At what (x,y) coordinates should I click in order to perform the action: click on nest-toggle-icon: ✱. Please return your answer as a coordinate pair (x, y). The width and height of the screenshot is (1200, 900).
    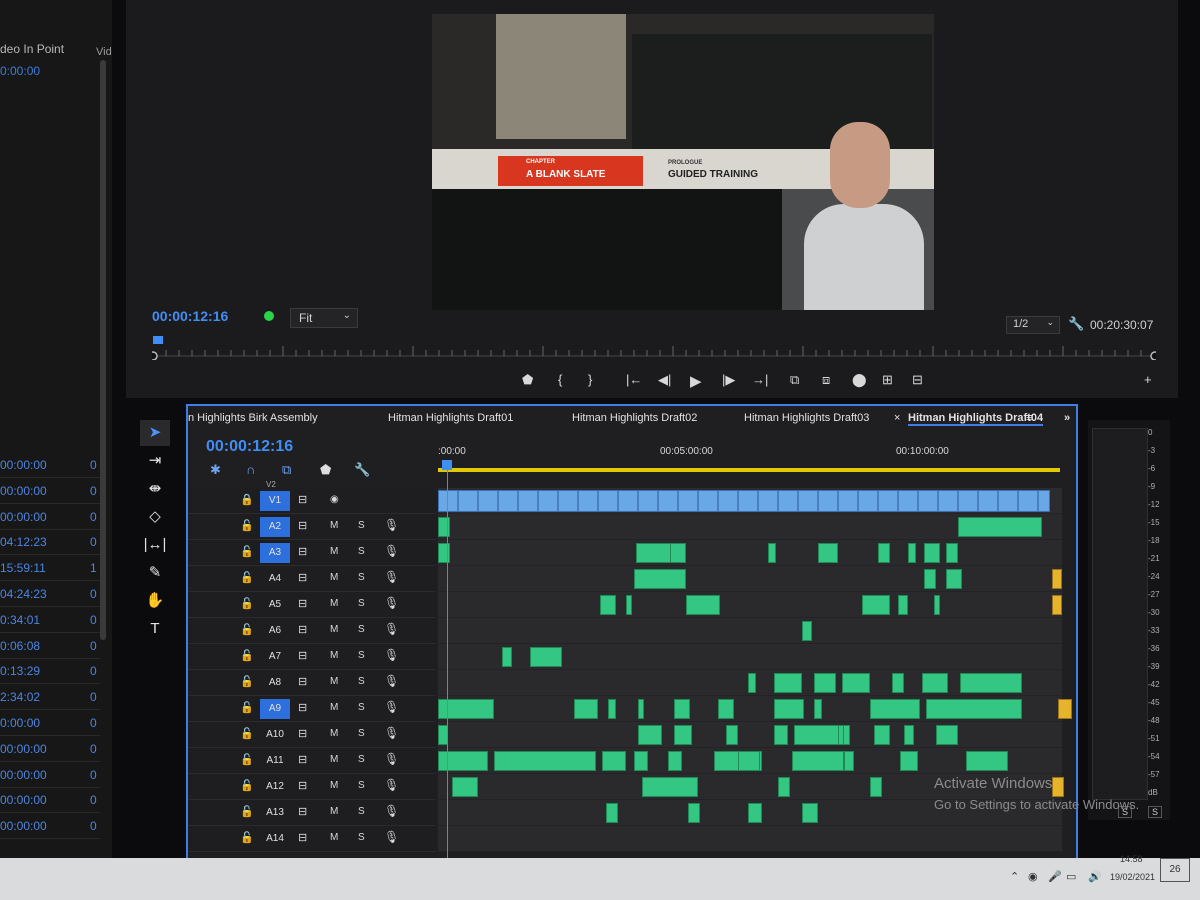
    Looking at the image, I should click on (215, 470).